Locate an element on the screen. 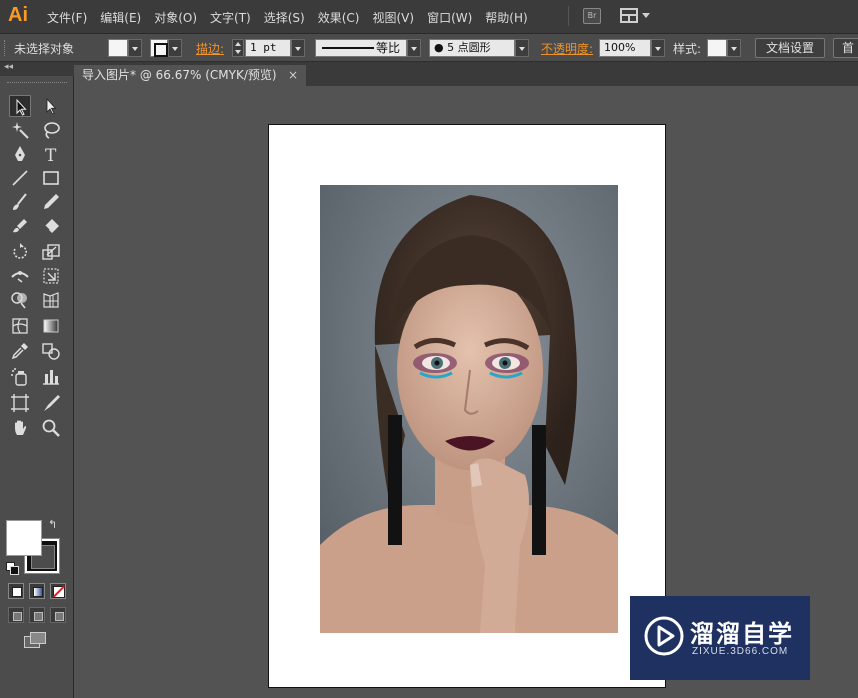  graphic-style-swatch is located at coordinates (717, 48).